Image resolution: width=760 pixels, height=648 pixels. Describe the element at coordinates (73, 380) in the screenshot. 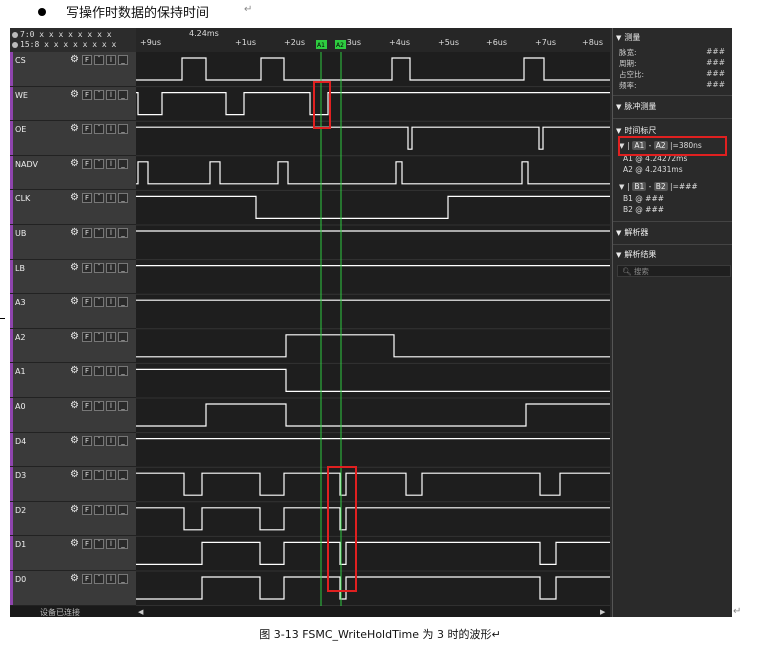

I see `channel-row-a1: A1 ⚙ F ¯ ⅼ _` at that location.